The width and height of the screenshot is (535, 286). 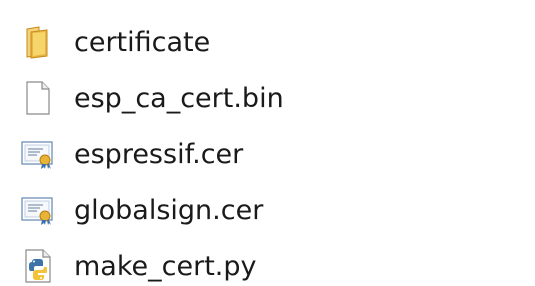 What do you see at coordinates (159, 154) in the screenshot?
I see `file-name: espressif.cer` at bounding box center [159, 154].